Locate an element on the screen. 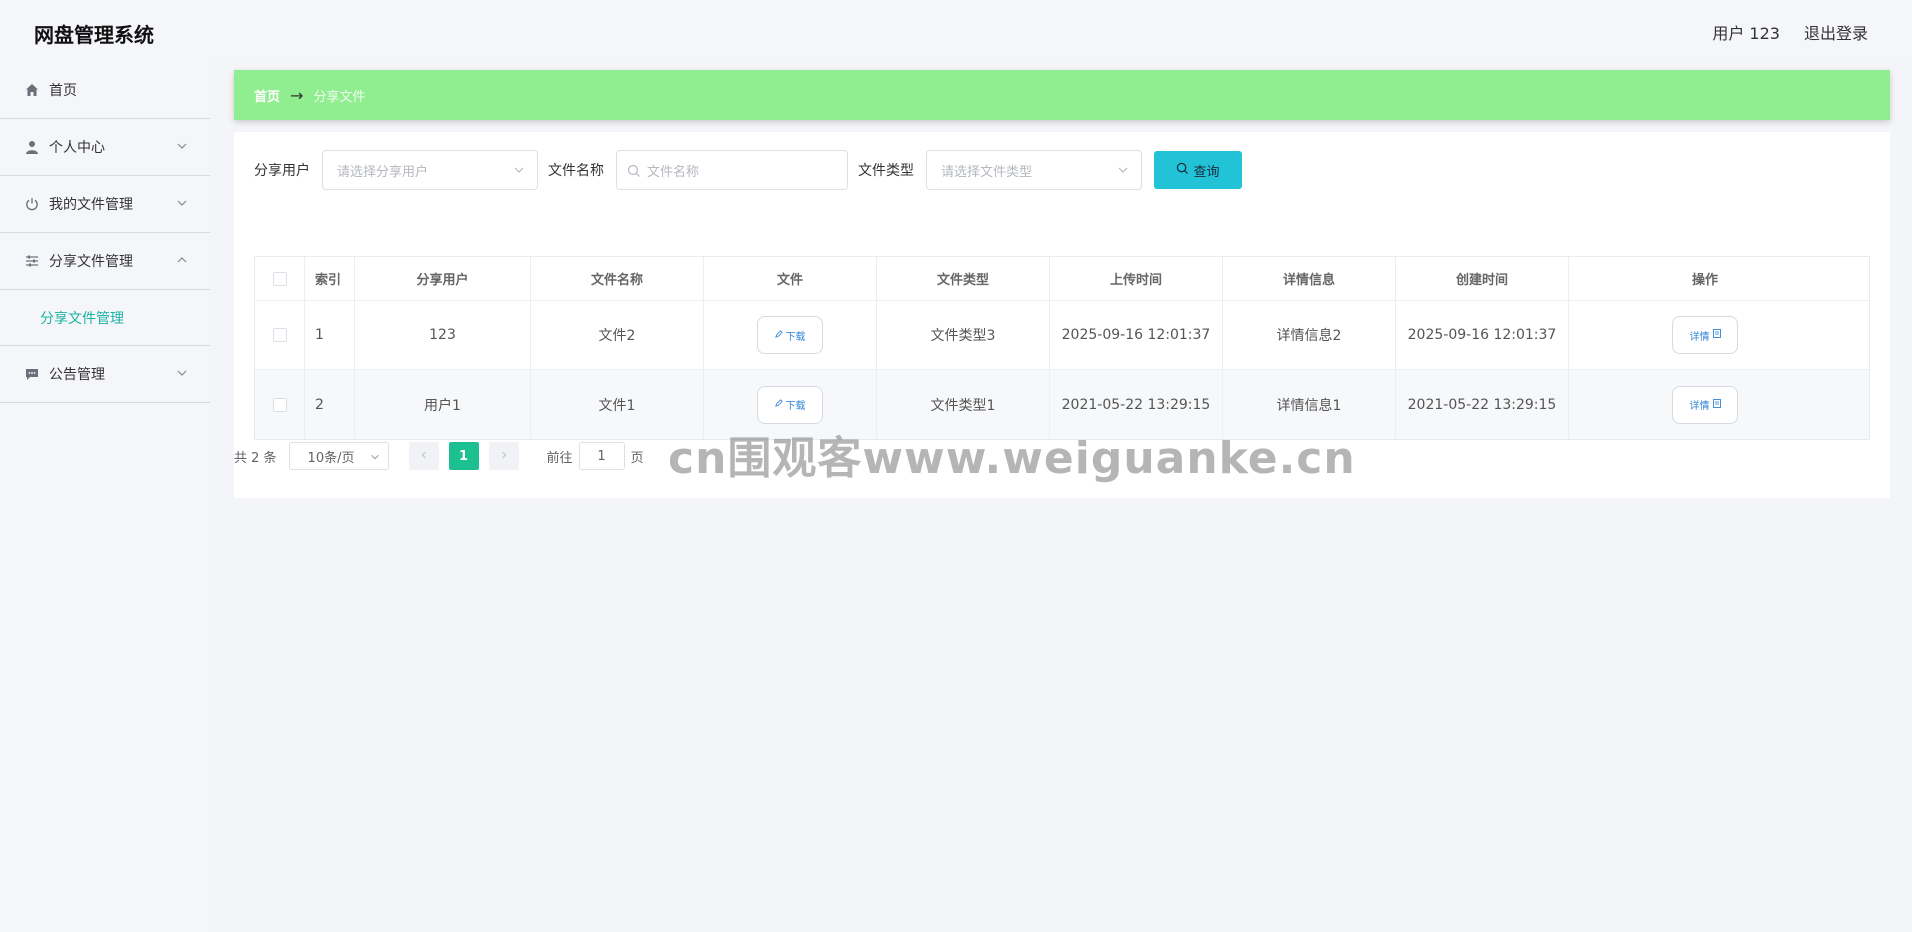  select-all-checkbox is located at coordinates (279, 278).